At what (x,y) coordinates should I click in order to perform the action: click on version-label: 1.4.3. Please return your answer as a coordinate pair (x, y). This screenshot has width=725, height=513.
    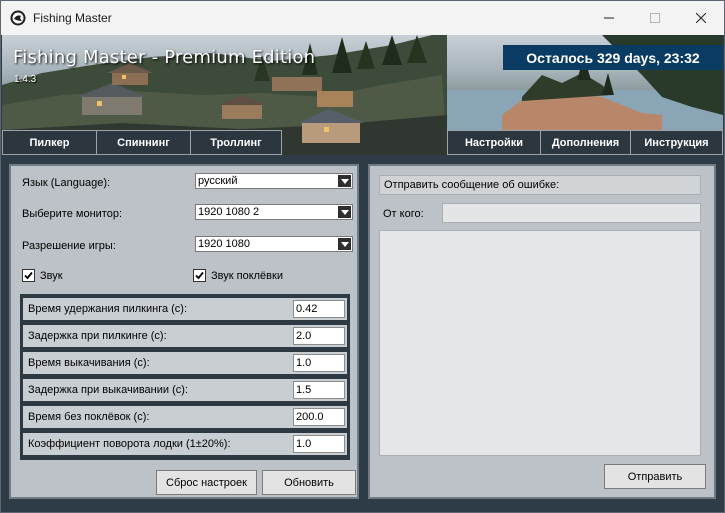
    Looking at the image, I should click on (25, 79).